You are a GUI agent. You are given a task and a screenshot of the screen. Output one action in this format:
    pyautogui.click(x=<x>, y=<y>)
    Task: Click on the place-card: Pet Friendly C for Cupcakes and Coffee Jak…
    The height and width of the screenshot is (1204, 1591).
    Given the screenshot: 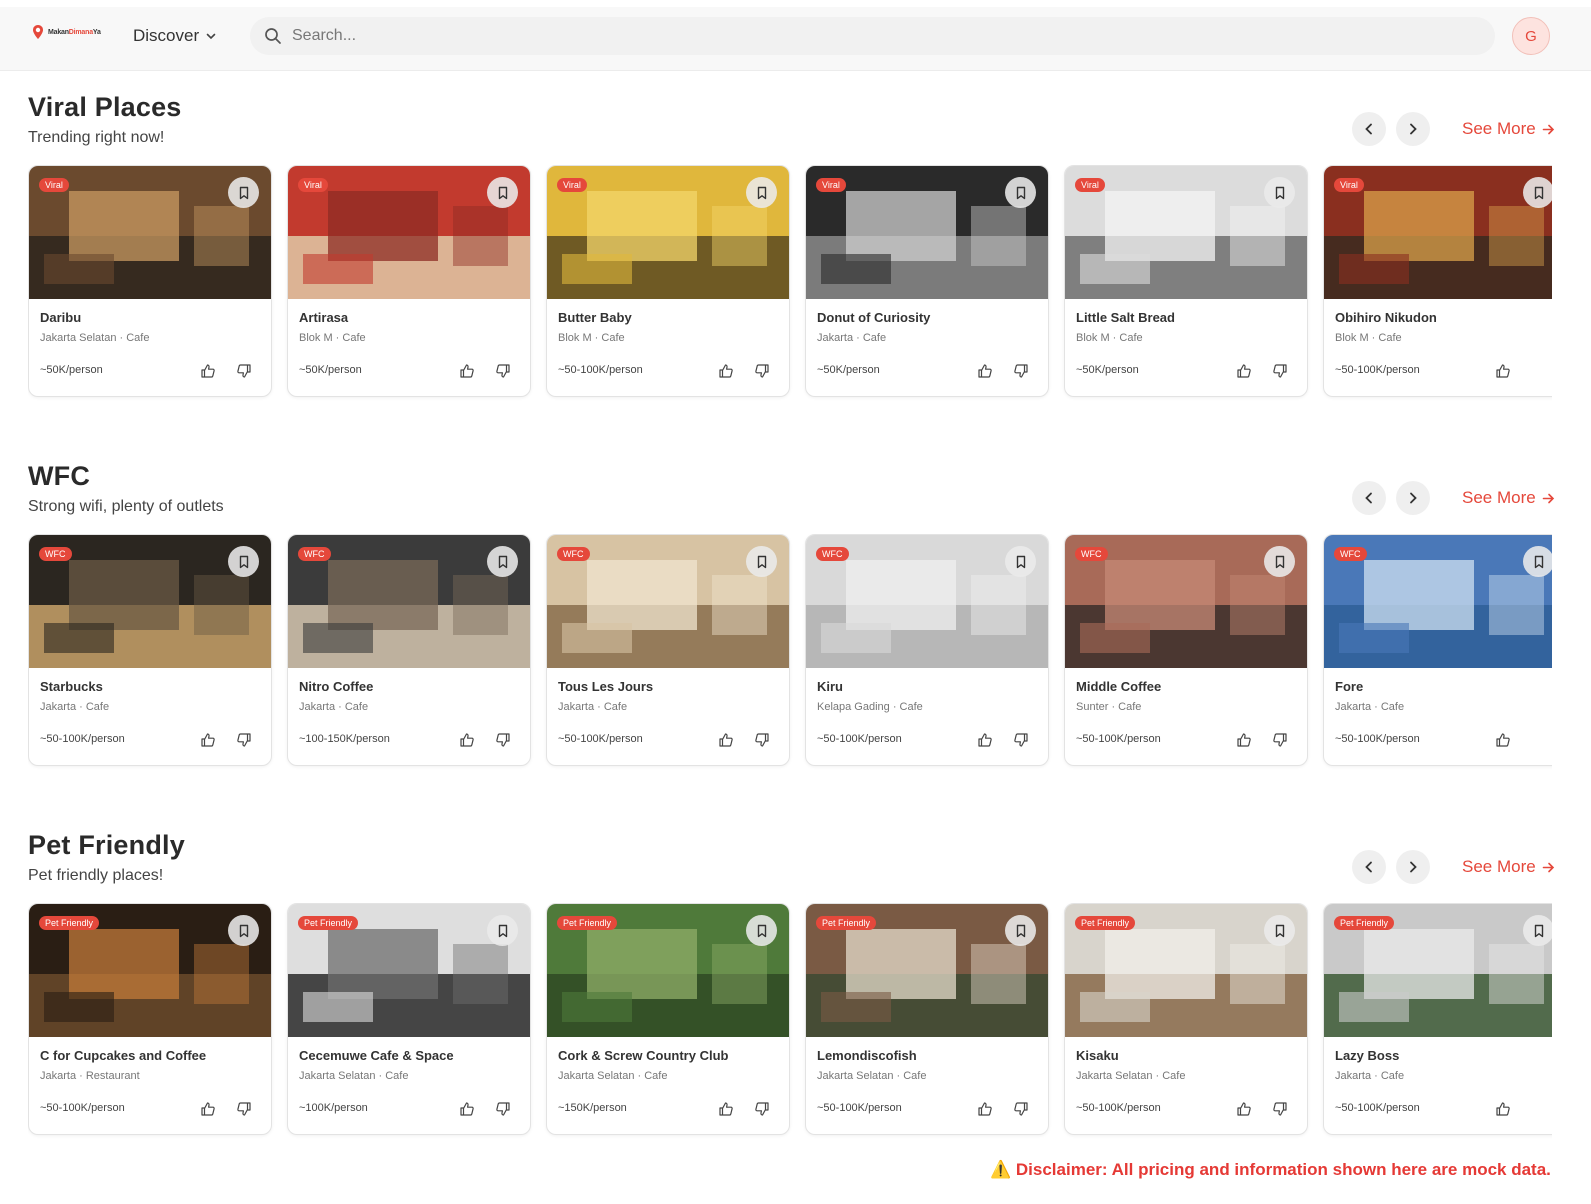 What is the action you would take?
    pyautogui.click(x=150, y=1019)
    